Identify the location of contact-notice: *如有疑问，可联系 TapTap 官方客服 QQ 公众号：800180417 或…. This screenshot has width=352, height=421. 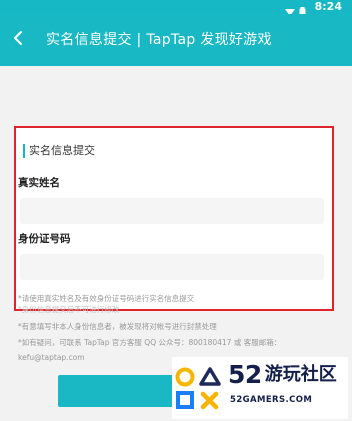
(150, 342).